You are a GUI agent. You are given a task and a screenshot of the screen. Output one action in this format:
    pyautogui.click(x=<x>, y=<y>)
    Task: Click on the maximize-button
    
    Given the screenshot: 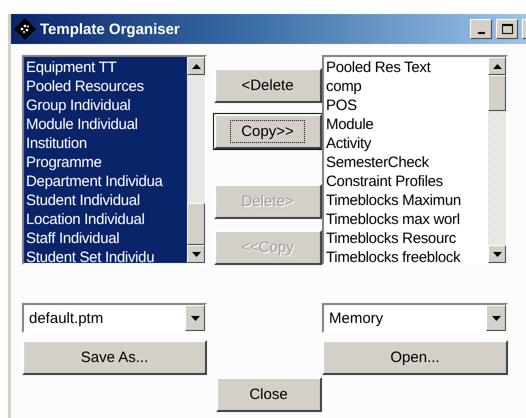 What is the action you would take?
    pyautogui.click(x=507, y=29)
    